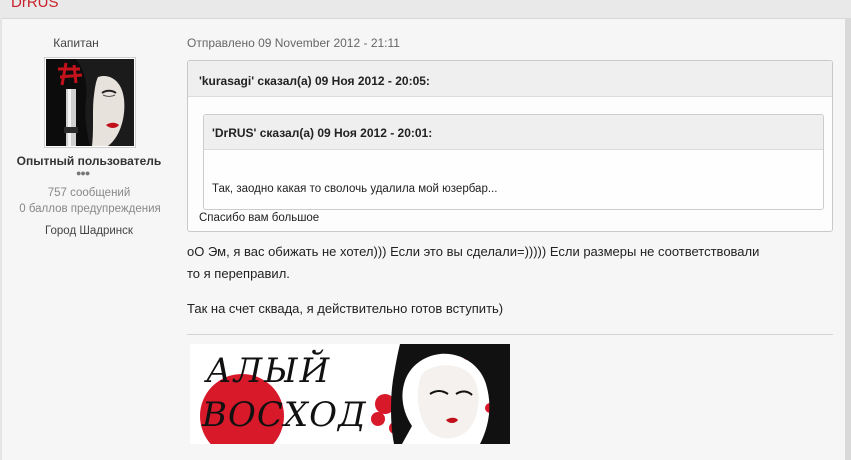 This screenshot has height=460, width=851. I want to click on rank-pips: ●●●, so click(83, 173).